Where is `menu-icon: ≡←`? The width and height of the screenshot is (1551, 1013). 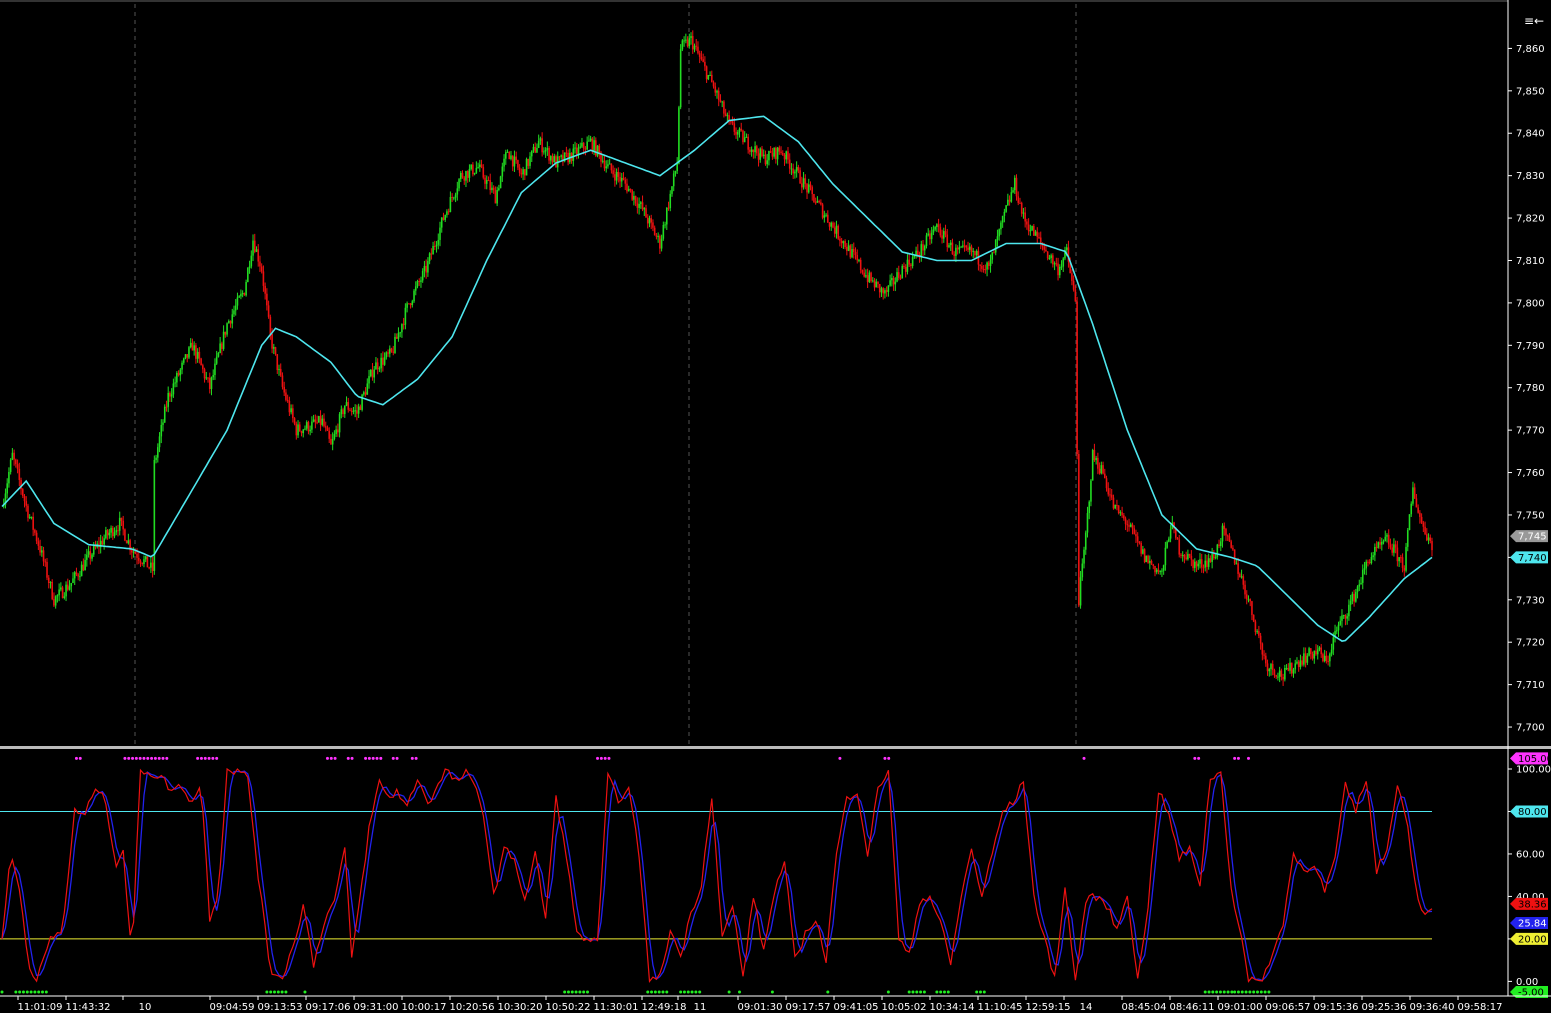 menu-icon: ≡← is located at coordinates (1535, 21).